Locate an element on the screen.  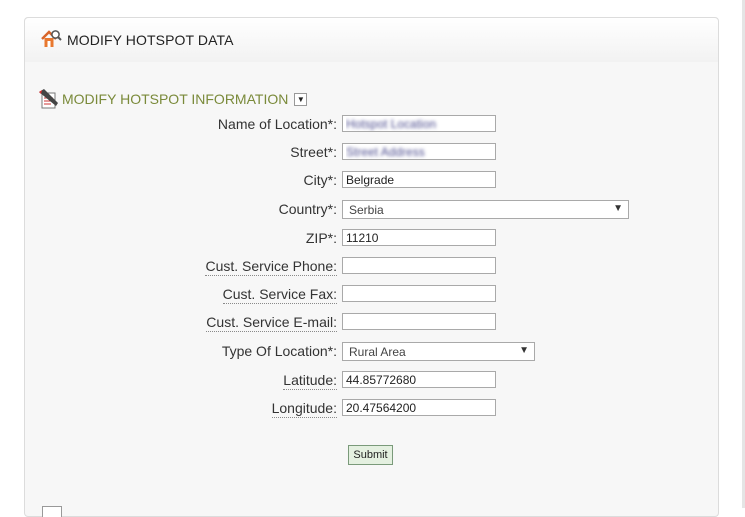
country-select: Serbia ▼ is located at coordinates (485, 209).